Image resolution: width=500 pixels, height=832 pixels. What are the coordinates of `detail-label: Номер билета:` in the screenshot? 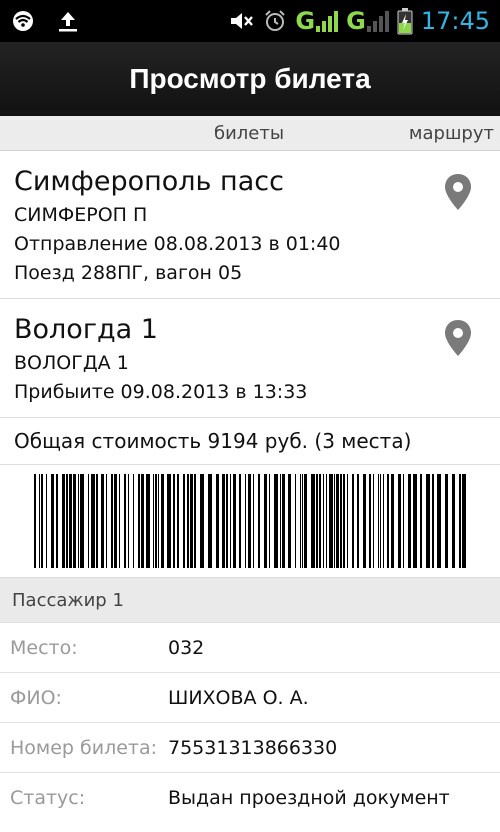 It's located at (84, 747).